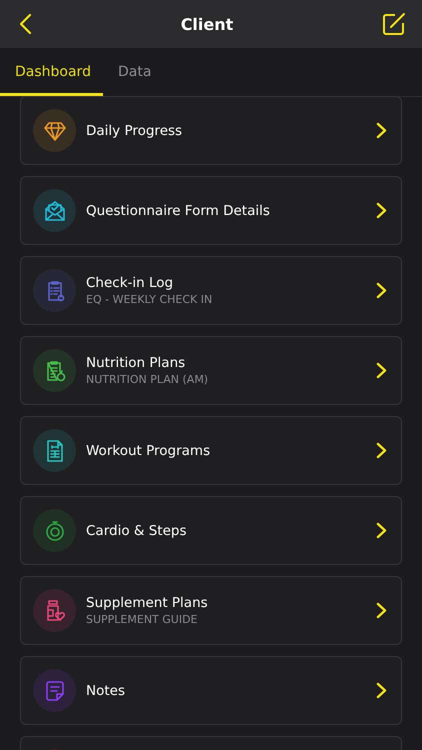  Describe the element at coordinates (147, 603) in the screenshot. I see `item-title: Supplement Plans` at that location.